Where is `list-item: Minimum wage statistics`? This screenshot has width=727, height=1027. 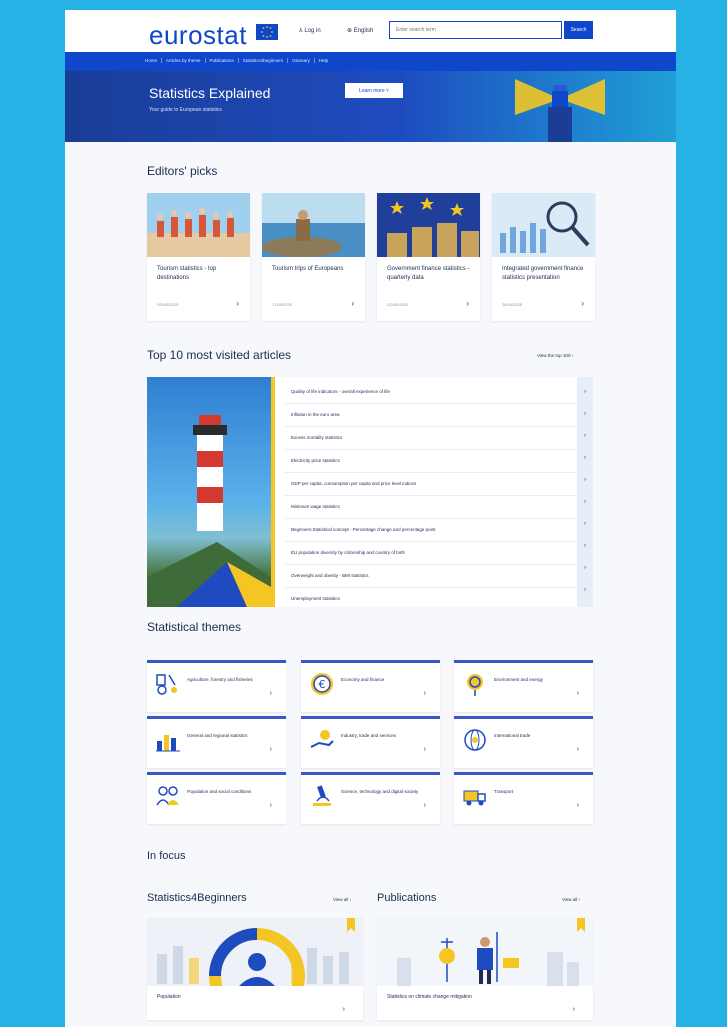
list-item: Minimum wage statistics is located at coordinates (431, 507).